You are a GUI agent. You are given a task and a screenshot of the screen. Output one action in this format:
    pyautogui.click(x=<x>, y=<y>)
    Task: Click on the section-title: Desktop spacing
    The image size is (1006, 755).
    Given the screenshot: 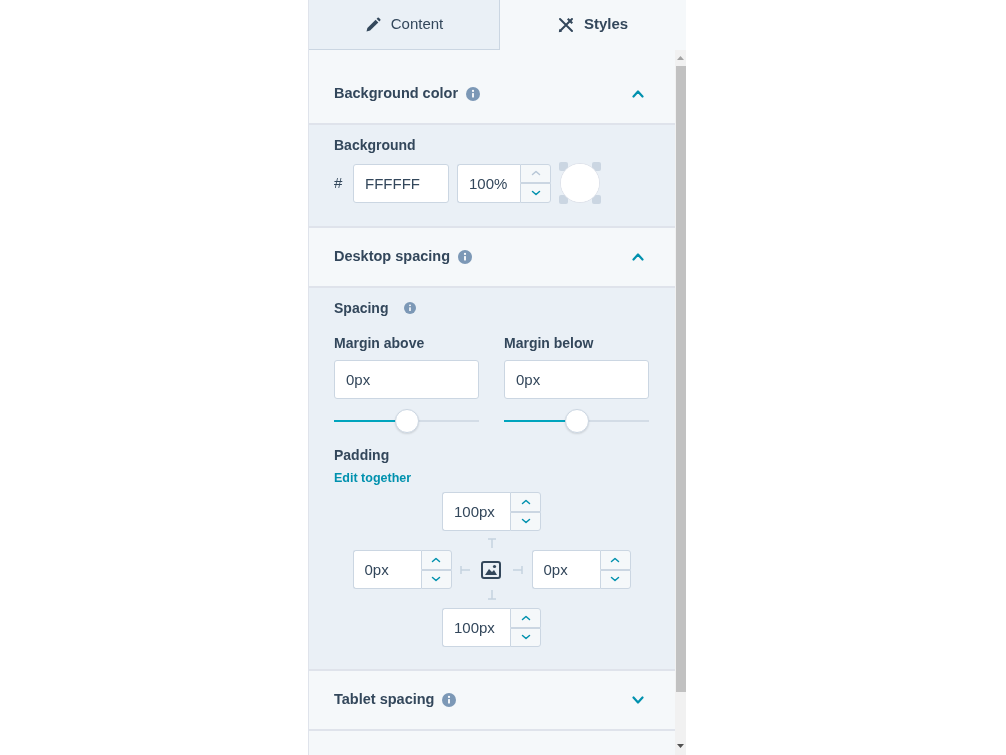 What is the action you would take?
    pyautogui.click(x=392, y=257)
    